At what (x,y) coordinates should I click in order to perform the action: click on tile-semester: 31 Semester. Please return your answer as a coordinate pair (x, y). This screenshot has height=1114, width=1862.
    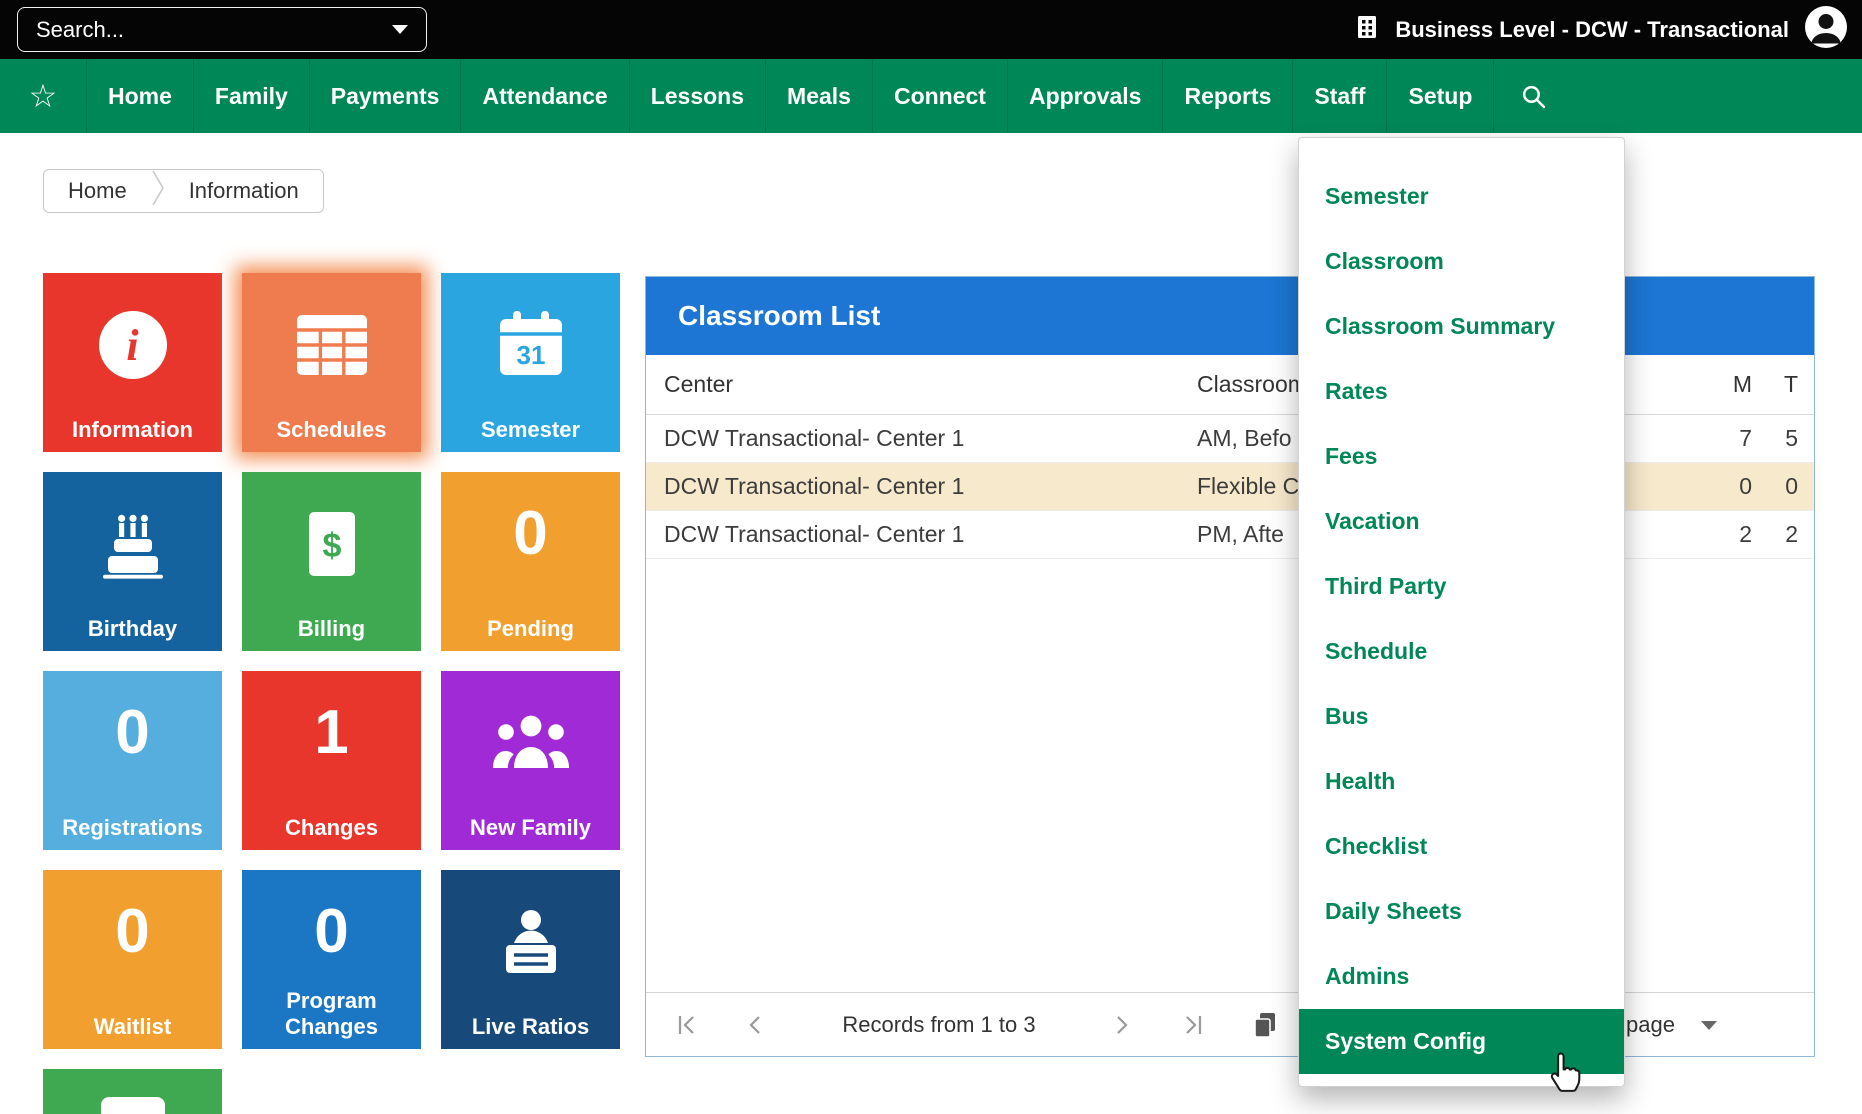
    Looking at the image, I should click on (530, 362).